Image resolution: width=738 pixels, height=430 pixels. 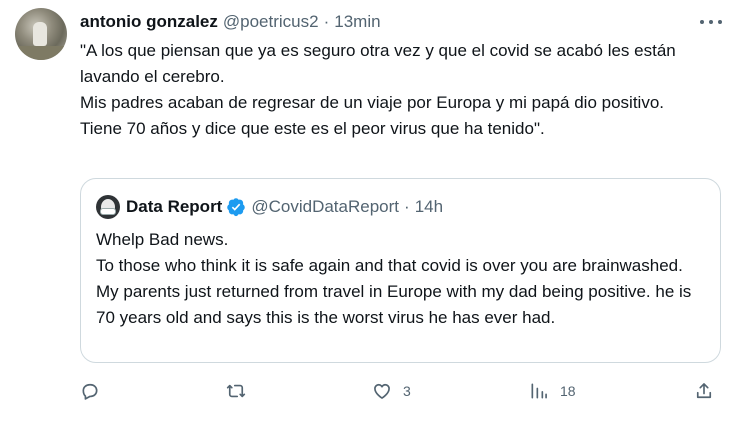 I want to click on views-count: 18, so click(x=568, y=391).